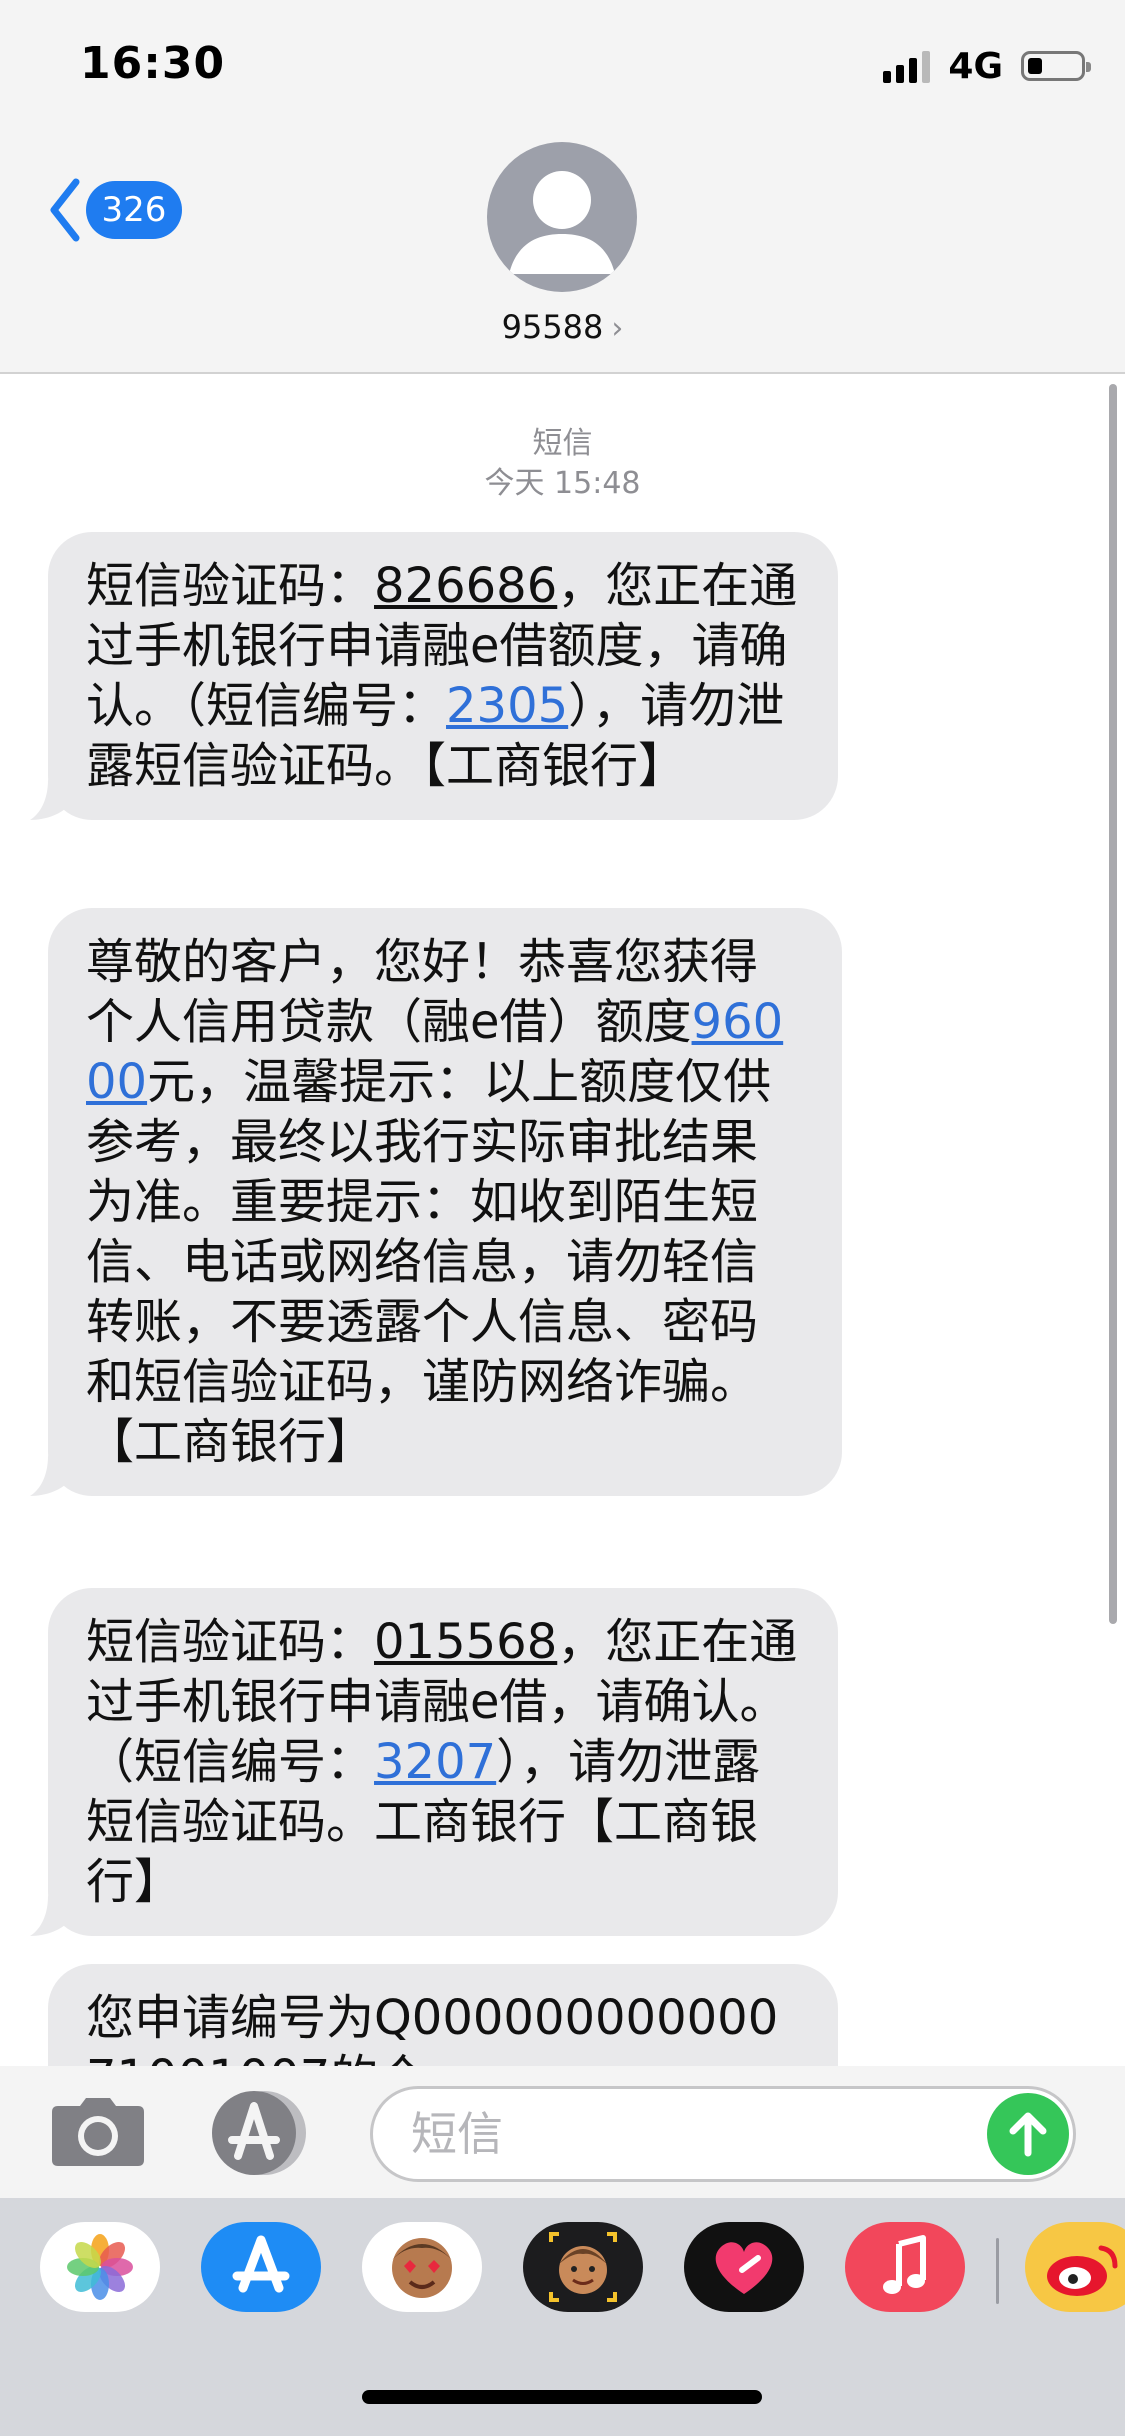 This screenshot has width=1125, height=2436. Describe the element at coordinates (134, 210) in the screenshot. I see `unread-count-badge: 326` at that location.